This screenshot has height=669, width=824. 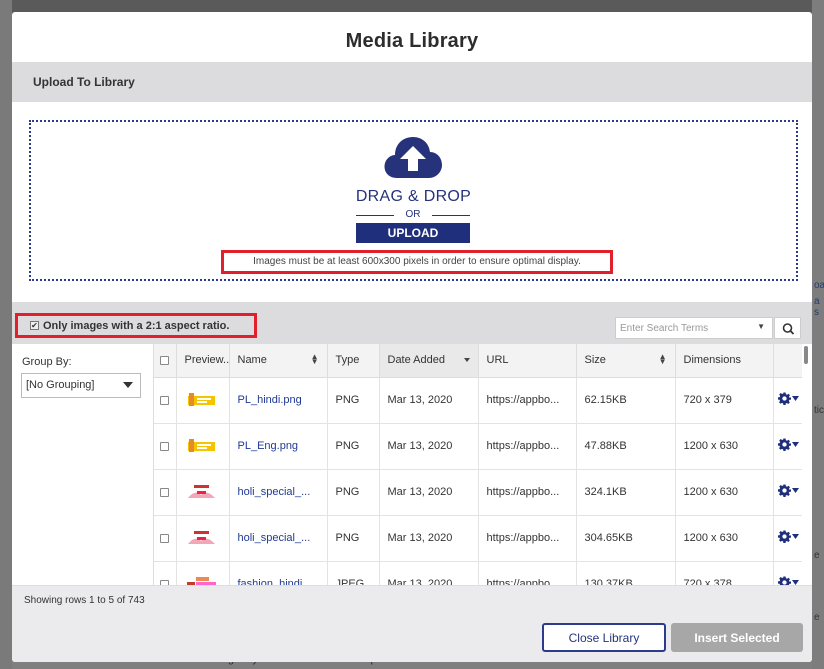 What do you see at coordinates (604, 637) in the screenshot?
I see `close-library-button: Close Library` at bounding box center [604, 637].